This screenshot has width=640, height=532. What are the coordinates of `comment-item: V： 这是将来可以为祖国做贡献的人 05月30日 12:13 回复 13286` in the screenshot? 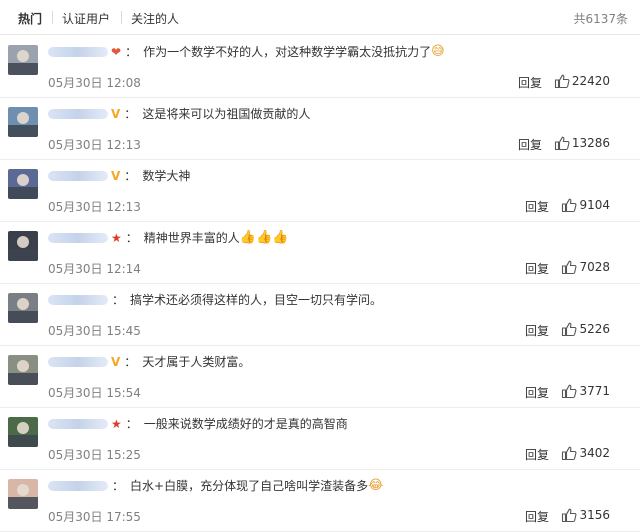 It's located at (320, 129).